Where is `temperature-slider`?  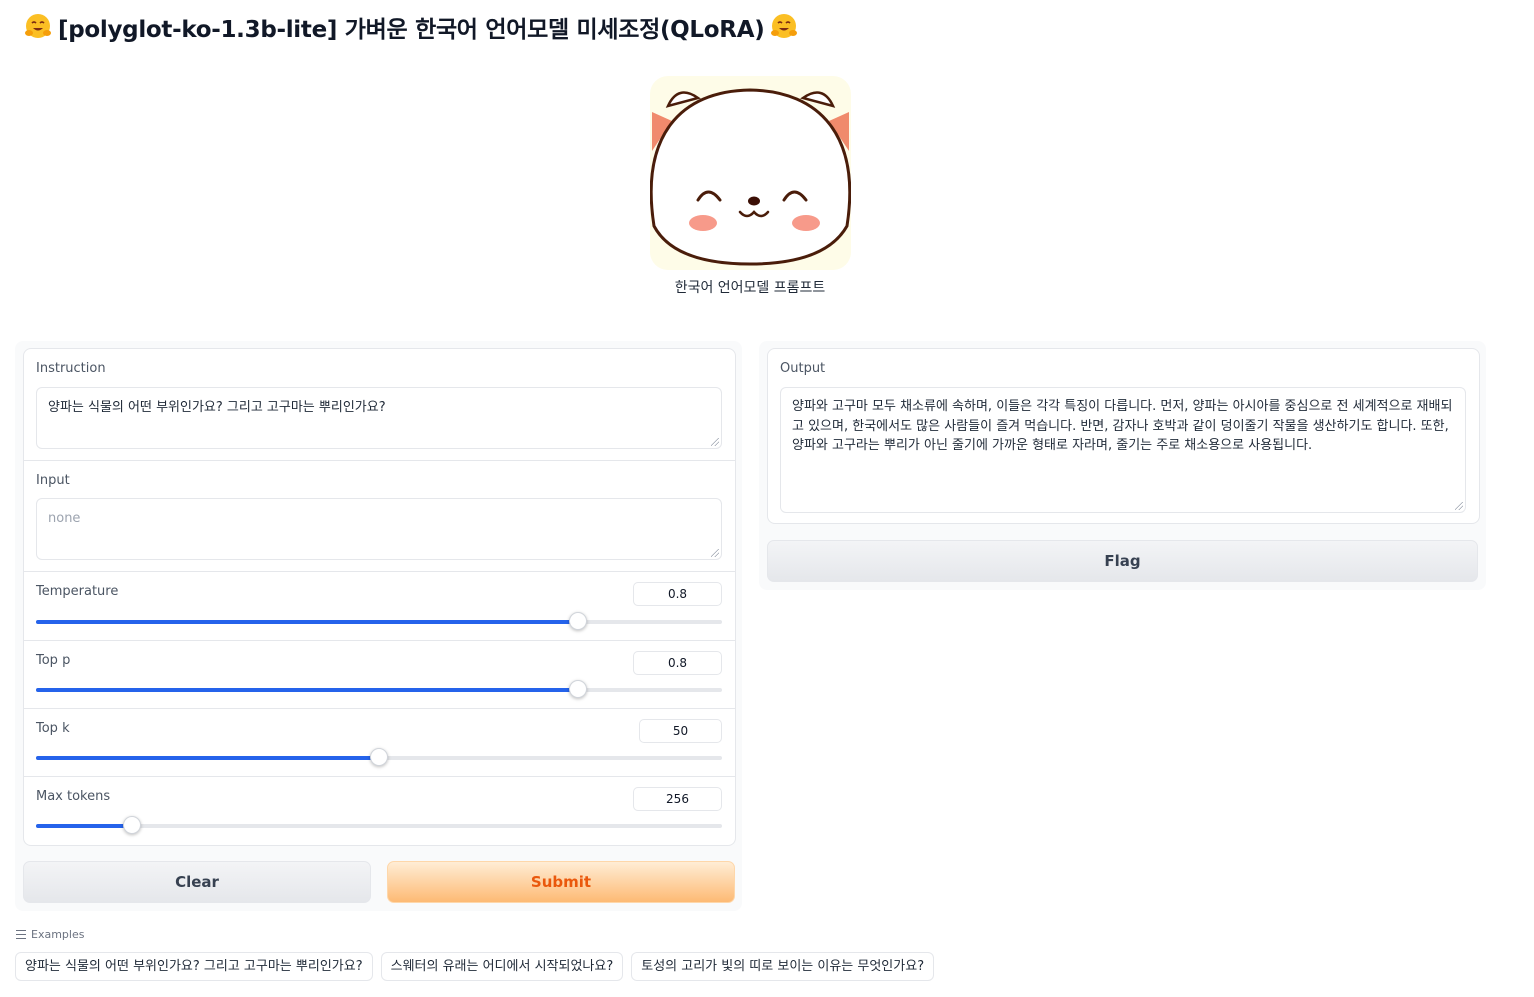 temperature-slider is located at coordinates (379, 621).